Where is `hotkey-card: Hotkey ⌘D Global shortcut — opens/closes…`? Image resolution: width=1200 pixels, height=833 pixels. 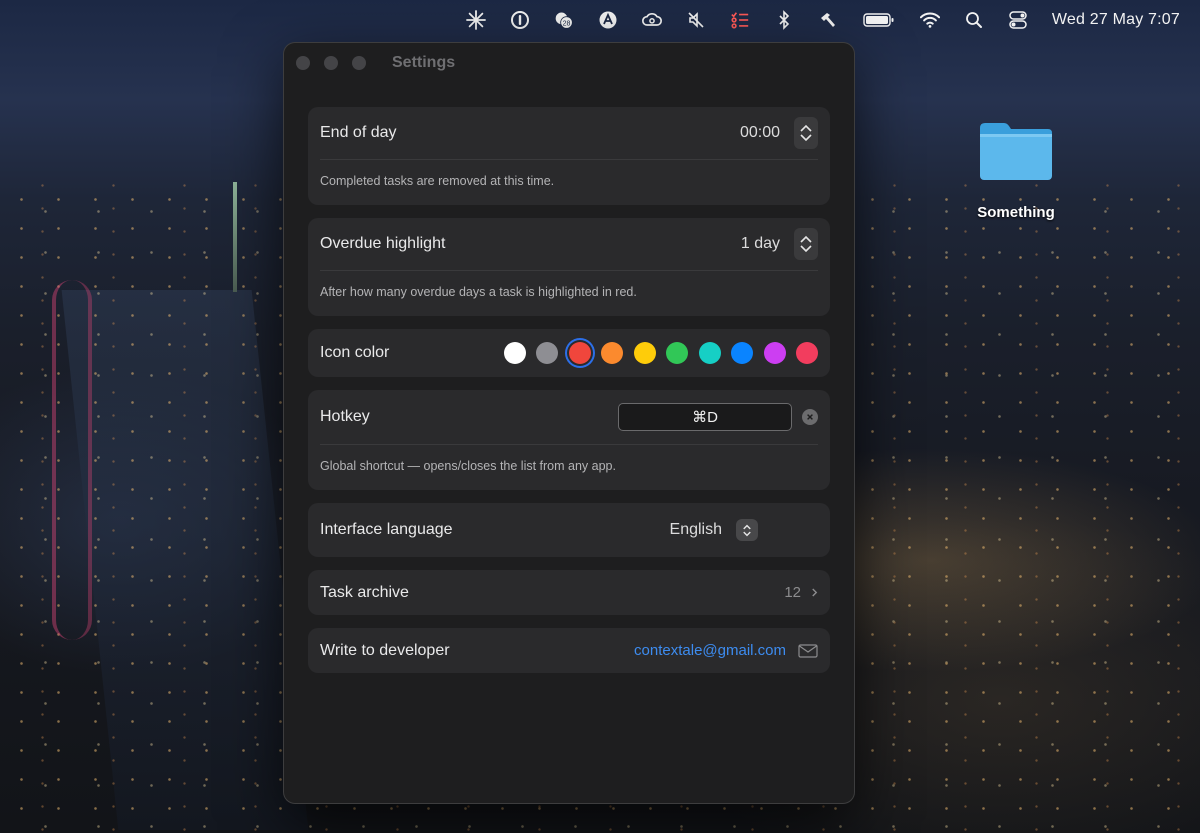
hotkey-card: Hotkey ⌘D Global shortcut — opens/closes… is located at coordinates (569, 440).